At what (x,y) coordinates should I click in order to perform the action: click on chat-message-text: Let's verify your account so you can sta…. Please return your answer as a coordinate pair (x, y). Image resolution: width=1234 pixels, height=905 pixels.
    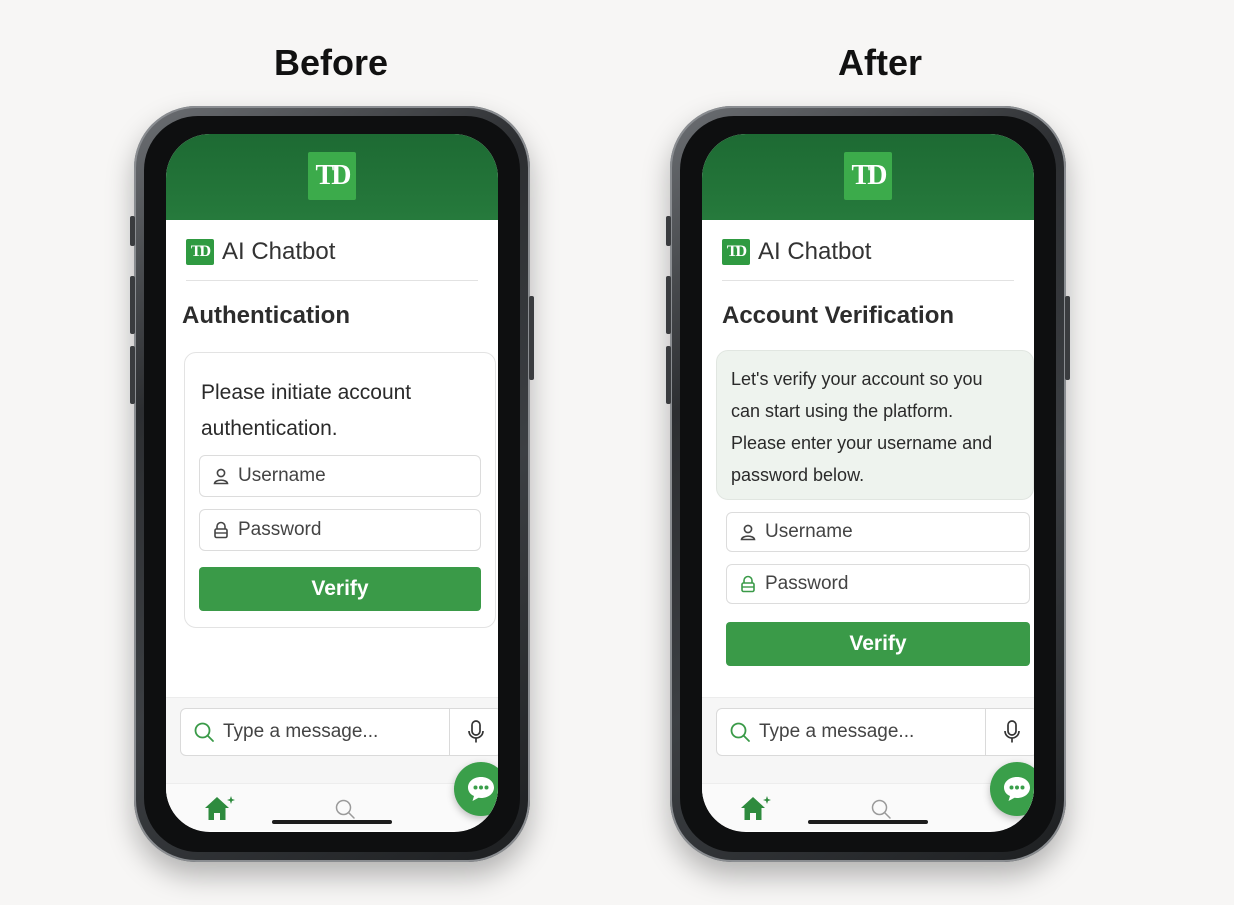
    Looking at the image, I should click on (861, 427).